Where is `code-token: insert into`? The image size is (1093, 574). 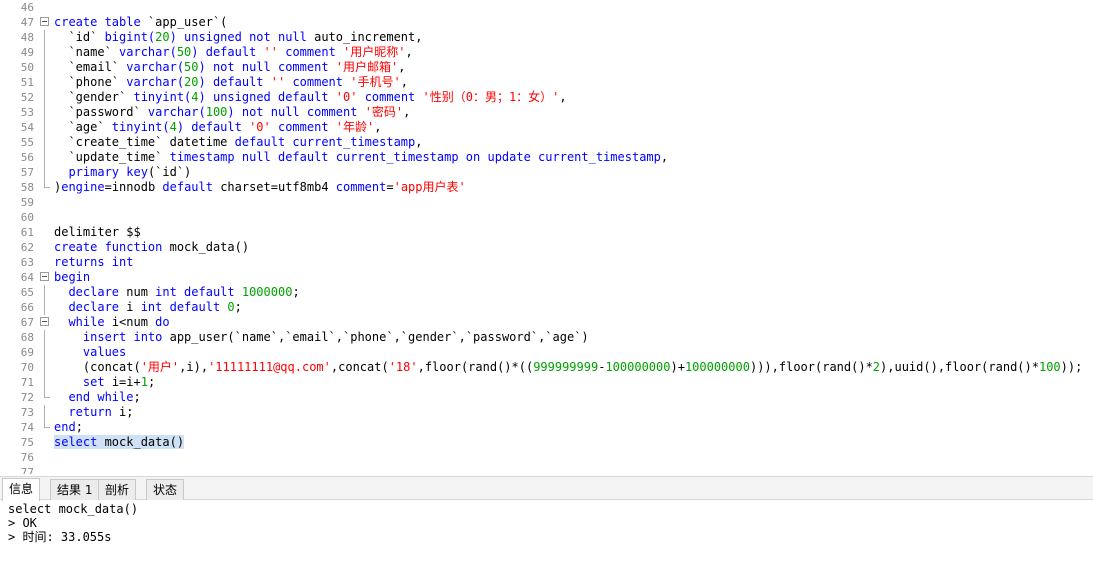
code-token: insert into is located at coordinates (126, 337).